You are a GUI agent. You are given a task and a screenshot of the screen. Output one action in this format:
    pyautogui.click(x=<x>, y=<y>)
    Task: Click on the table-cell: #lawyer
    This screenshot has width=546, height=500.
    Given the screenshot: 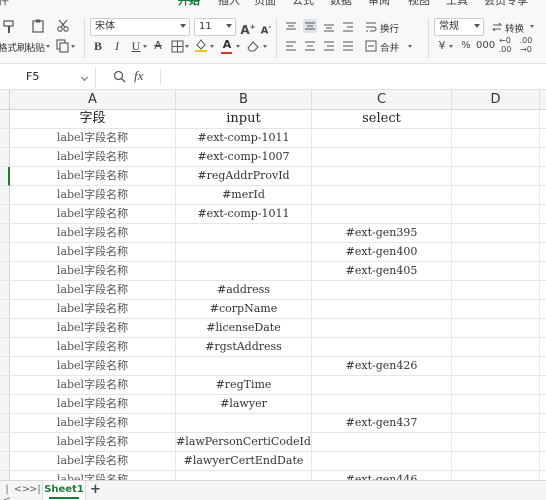 What is the action you would take?
    pyautogui.click(x=244, y=404)
    